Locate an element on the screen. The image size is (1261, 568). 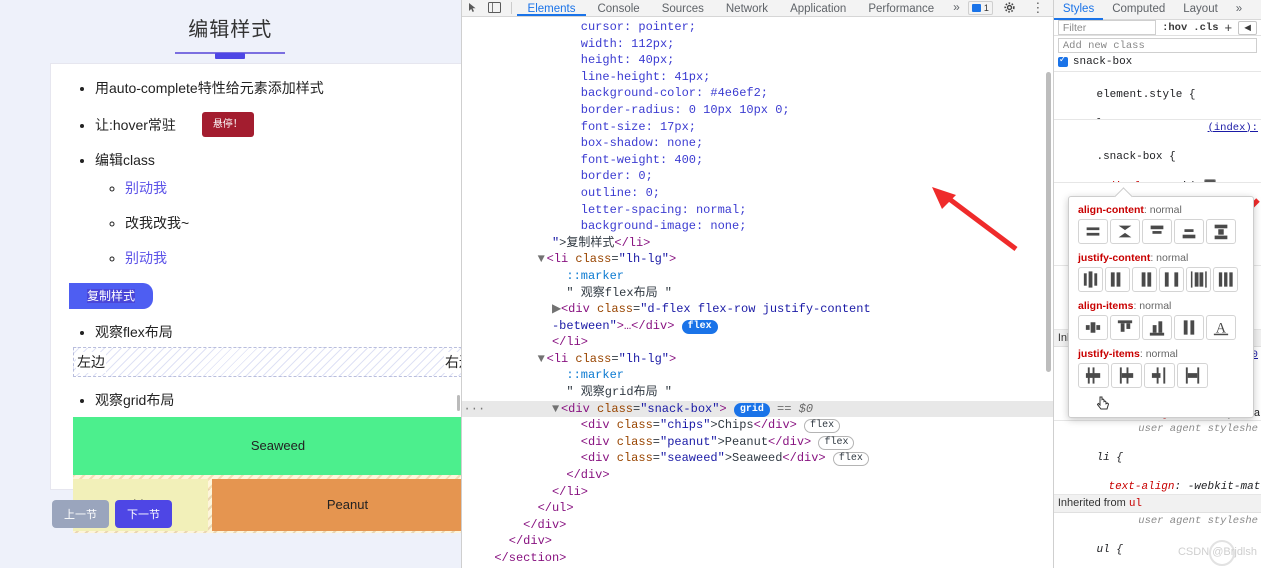
align-items-baseline-icon: A is located at coordinates (1221, 327).